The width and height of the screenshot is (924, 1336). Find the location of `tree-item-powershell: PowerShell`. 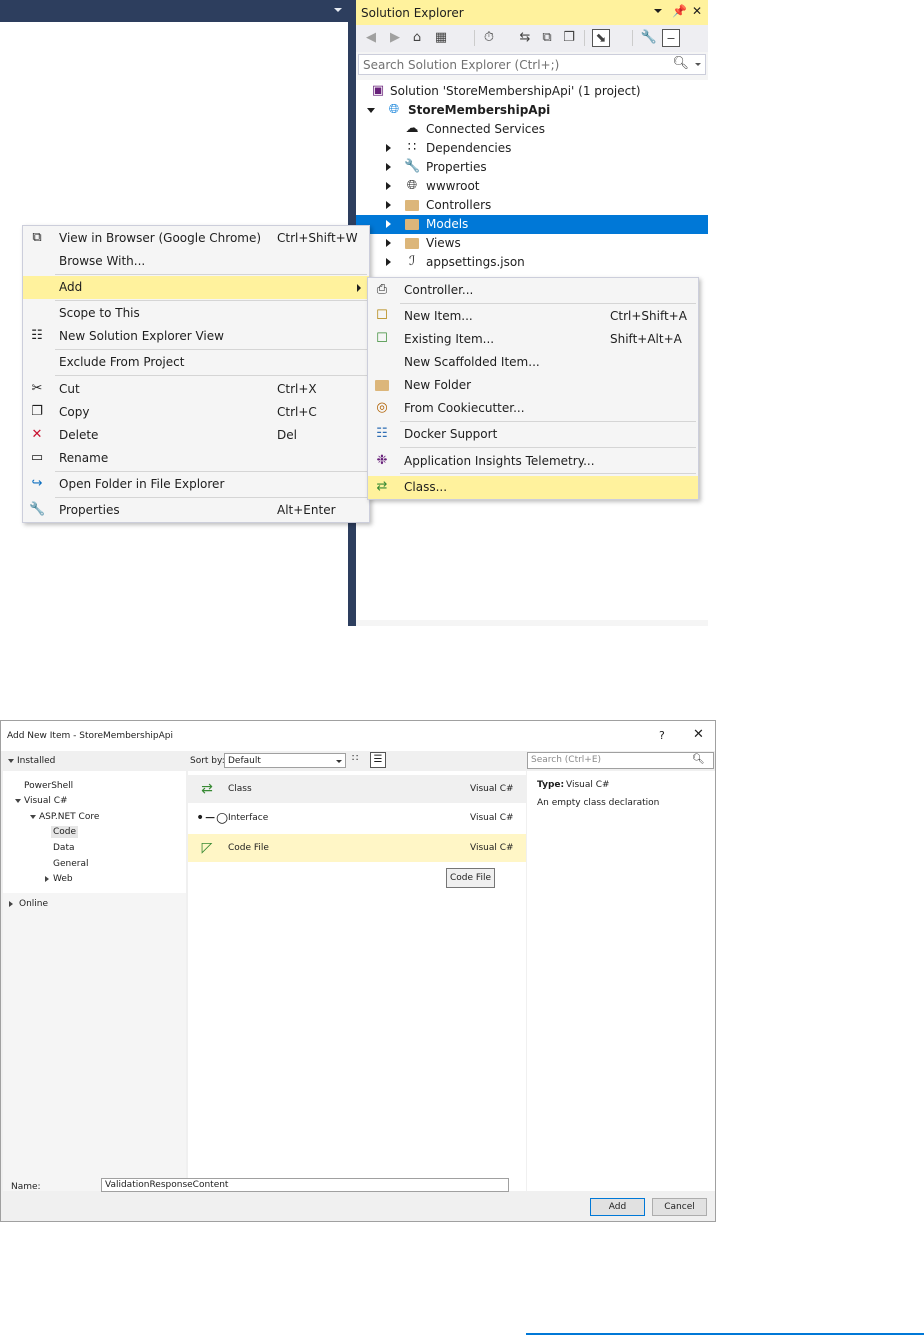

tree-item-powershell: PowerShell is located at coordinates (48, 786).